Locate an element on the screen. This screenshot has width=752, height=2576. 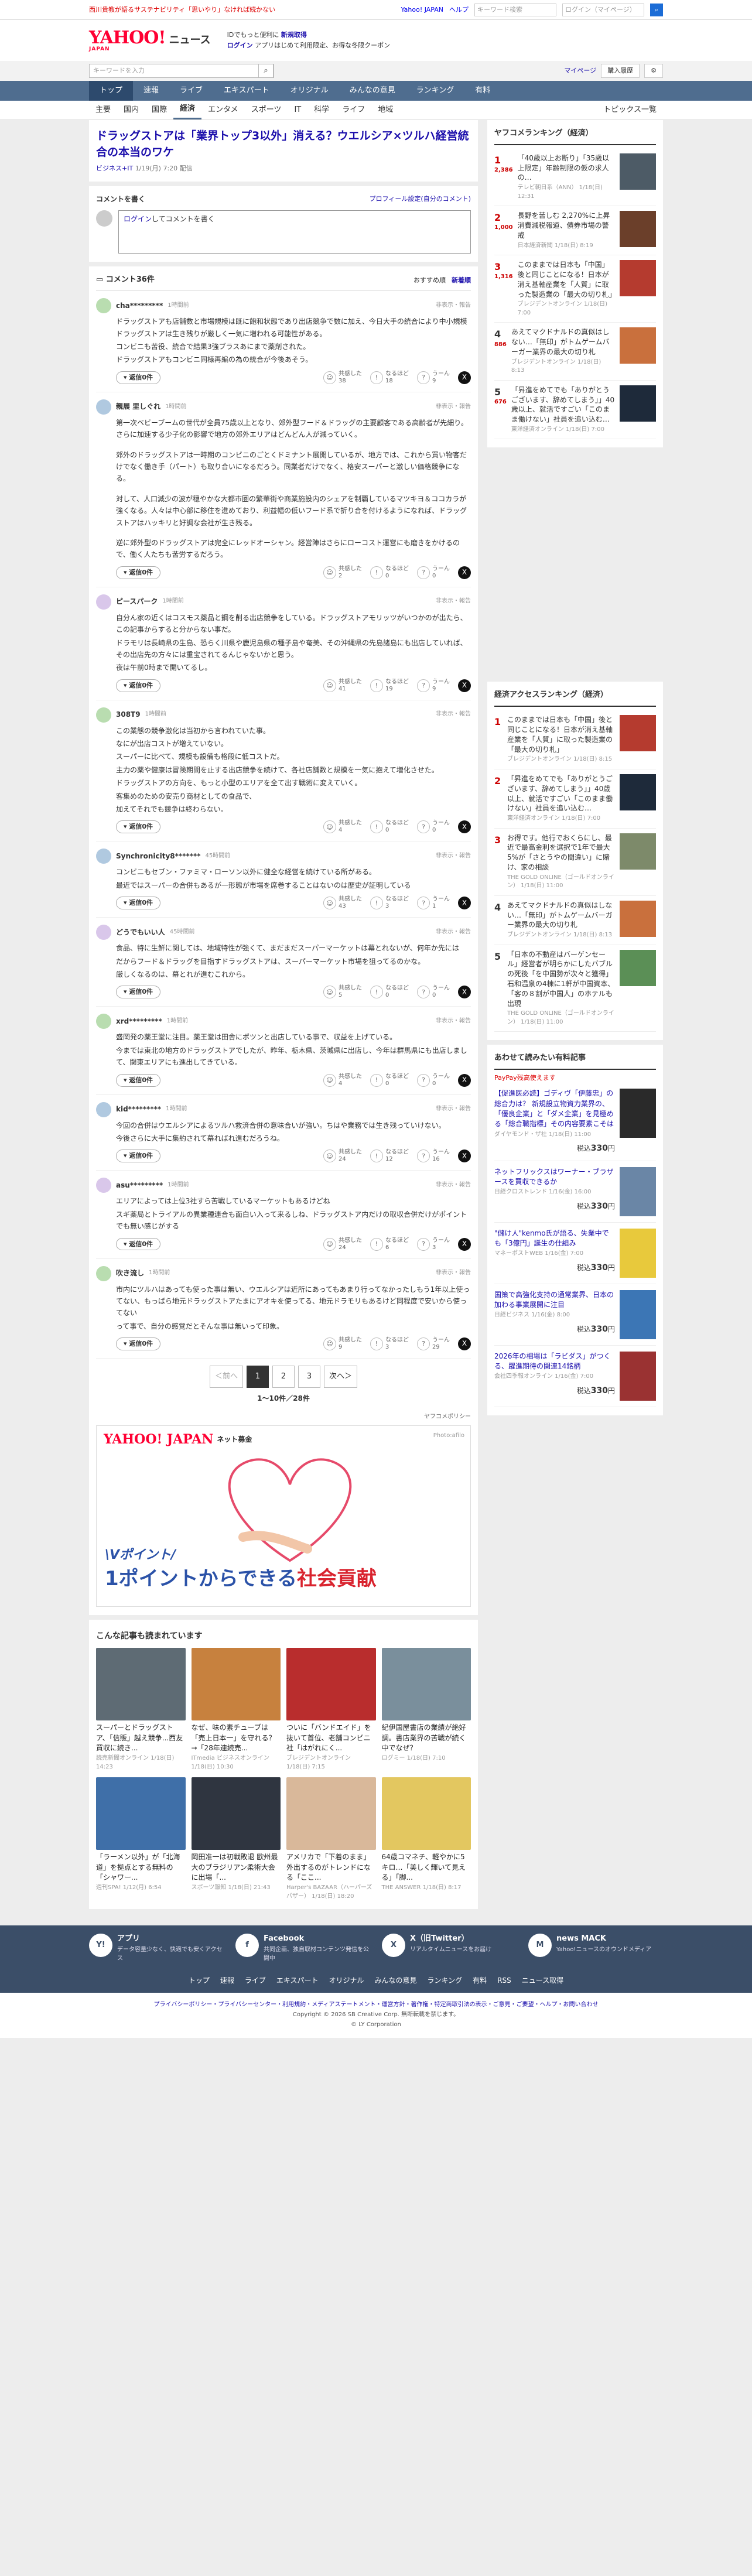
comment-user: ピースパーク is located at coordinates (137, 602).